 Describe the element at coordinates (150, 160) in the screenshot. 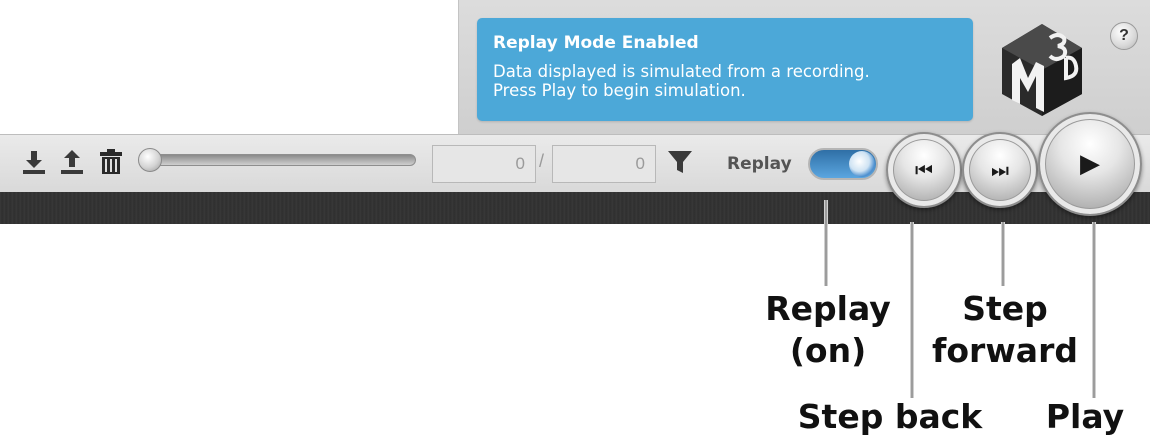

I see `timeline-slider-thumb` at that location.